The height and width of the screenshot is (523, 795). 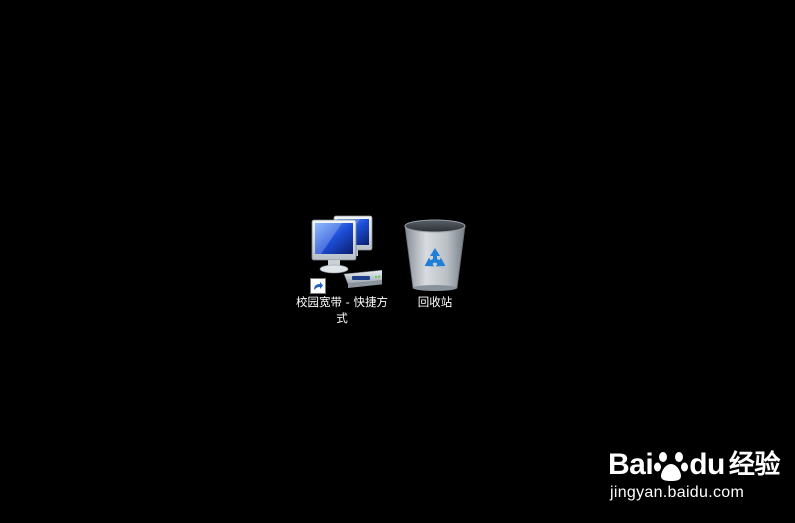 What do you see at coordinates (318, 286) in the screenshot?
I see `shortcut-arrow-icon` at bounding box center [318, 286].